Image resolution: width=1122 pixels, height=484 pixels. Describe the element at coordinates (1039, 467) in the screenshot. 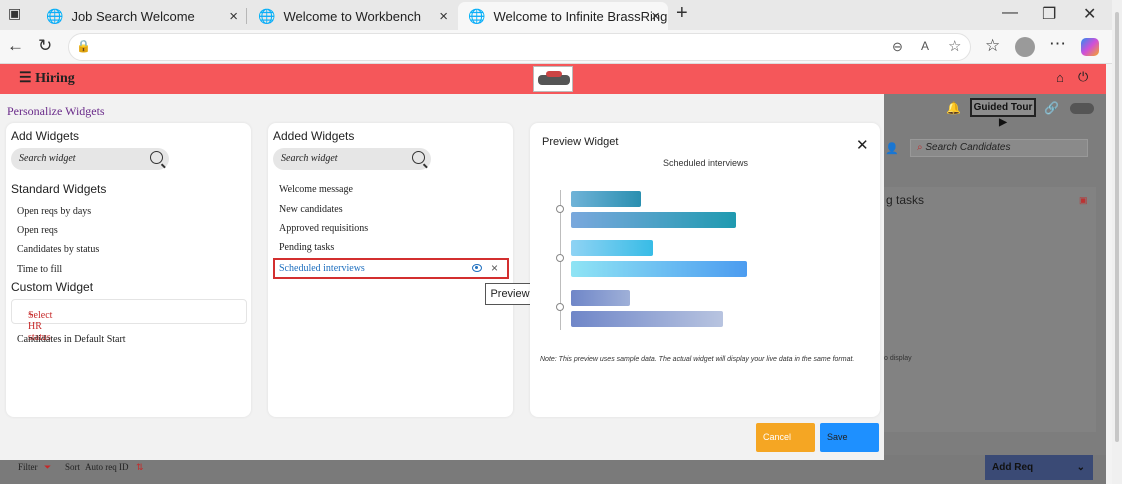

I see `add-req-button: Add Req ⌄` at that location.